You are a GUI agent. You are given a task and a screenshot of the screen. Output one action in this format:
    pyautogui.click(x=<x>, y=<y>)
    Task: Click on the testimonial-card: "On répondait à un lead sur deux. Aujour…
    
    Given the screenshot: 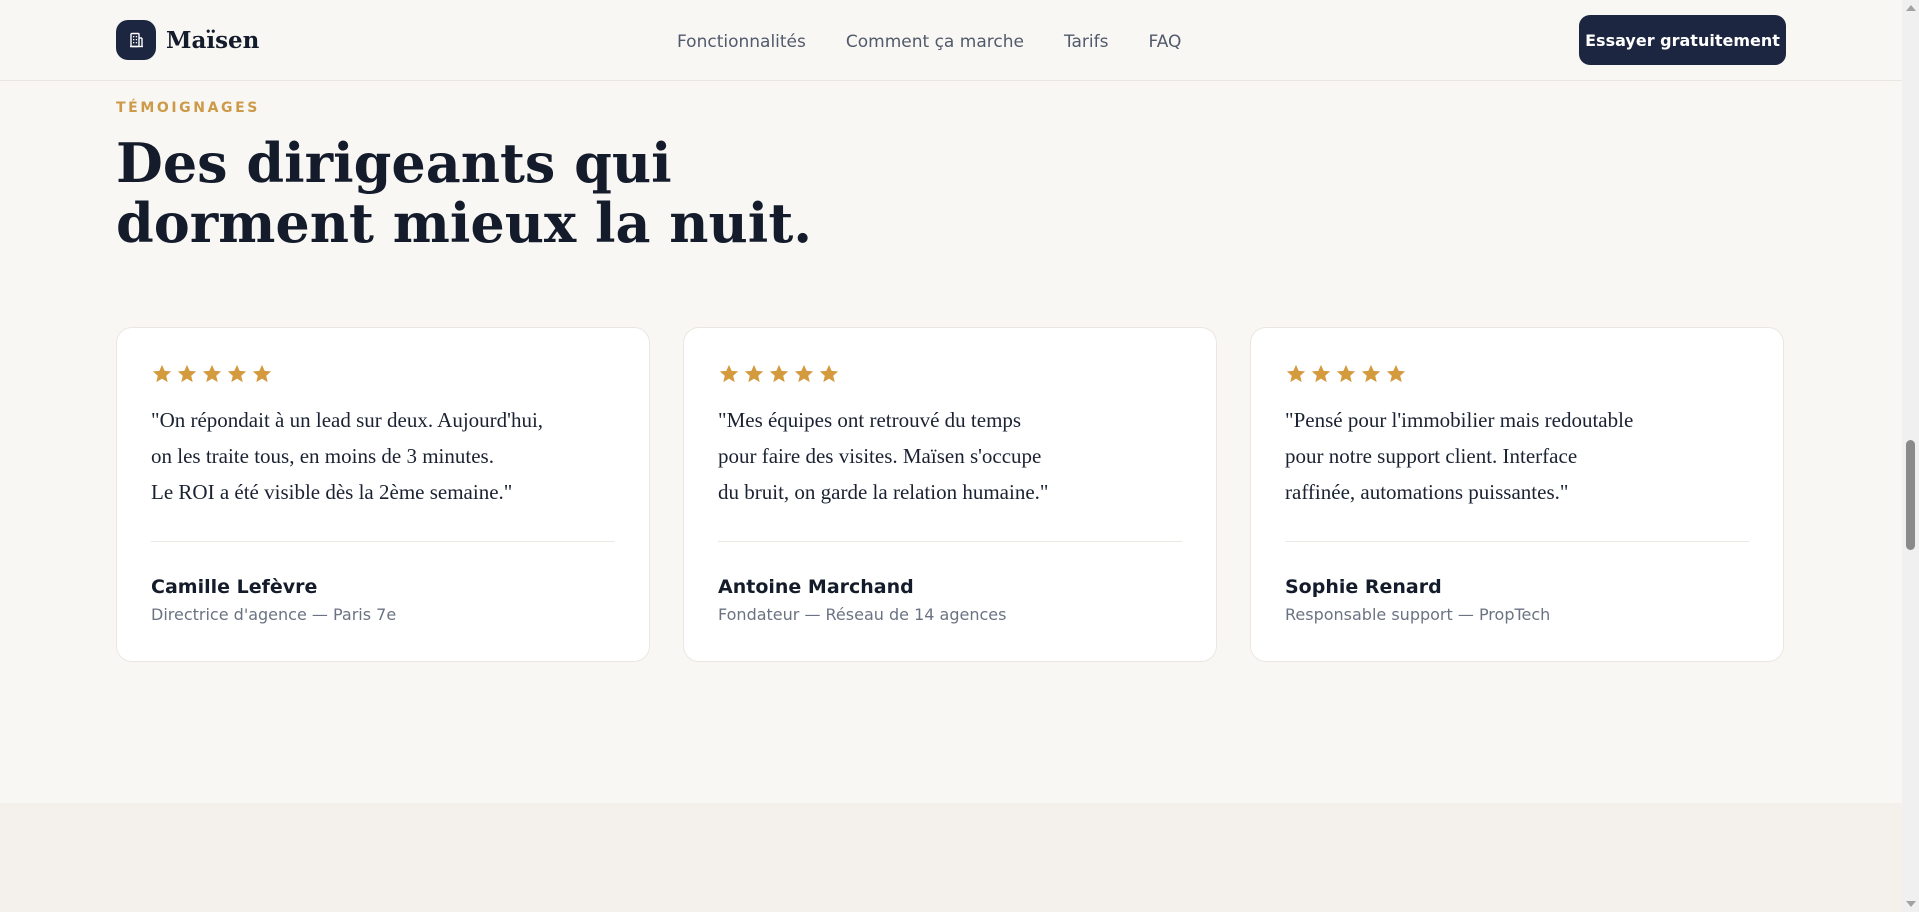 What is the action you would take?
    pyautogui.click(x=383, y=494)
    